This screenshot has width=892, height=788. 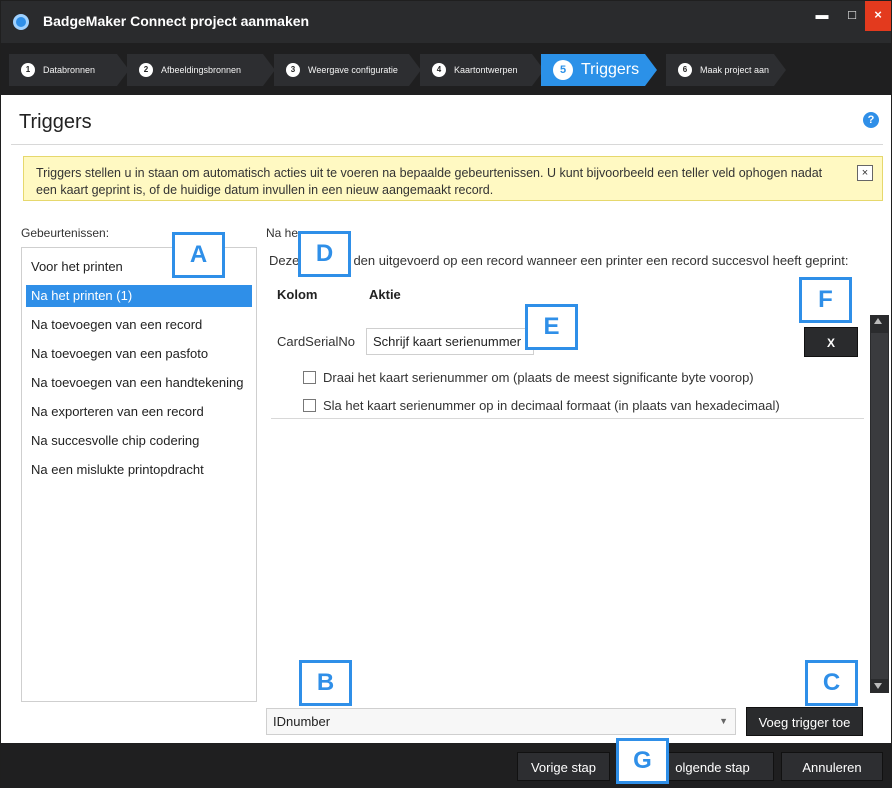 I want to click on cancel-button: Annuleren, so click(x=832, y=766).